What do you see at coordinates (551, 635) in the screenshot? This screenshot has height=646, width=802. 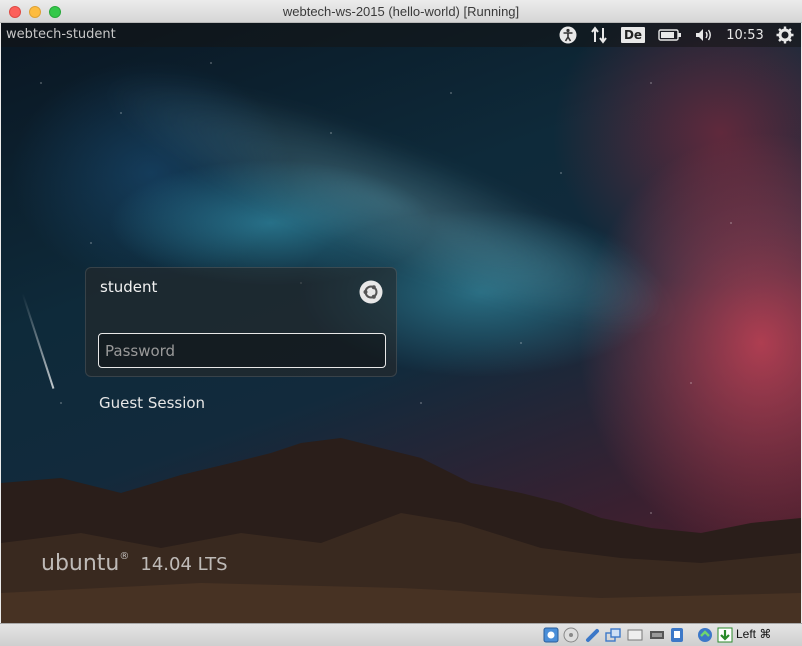 I see `hard-disk-icon` at bounding box center [551, 635].